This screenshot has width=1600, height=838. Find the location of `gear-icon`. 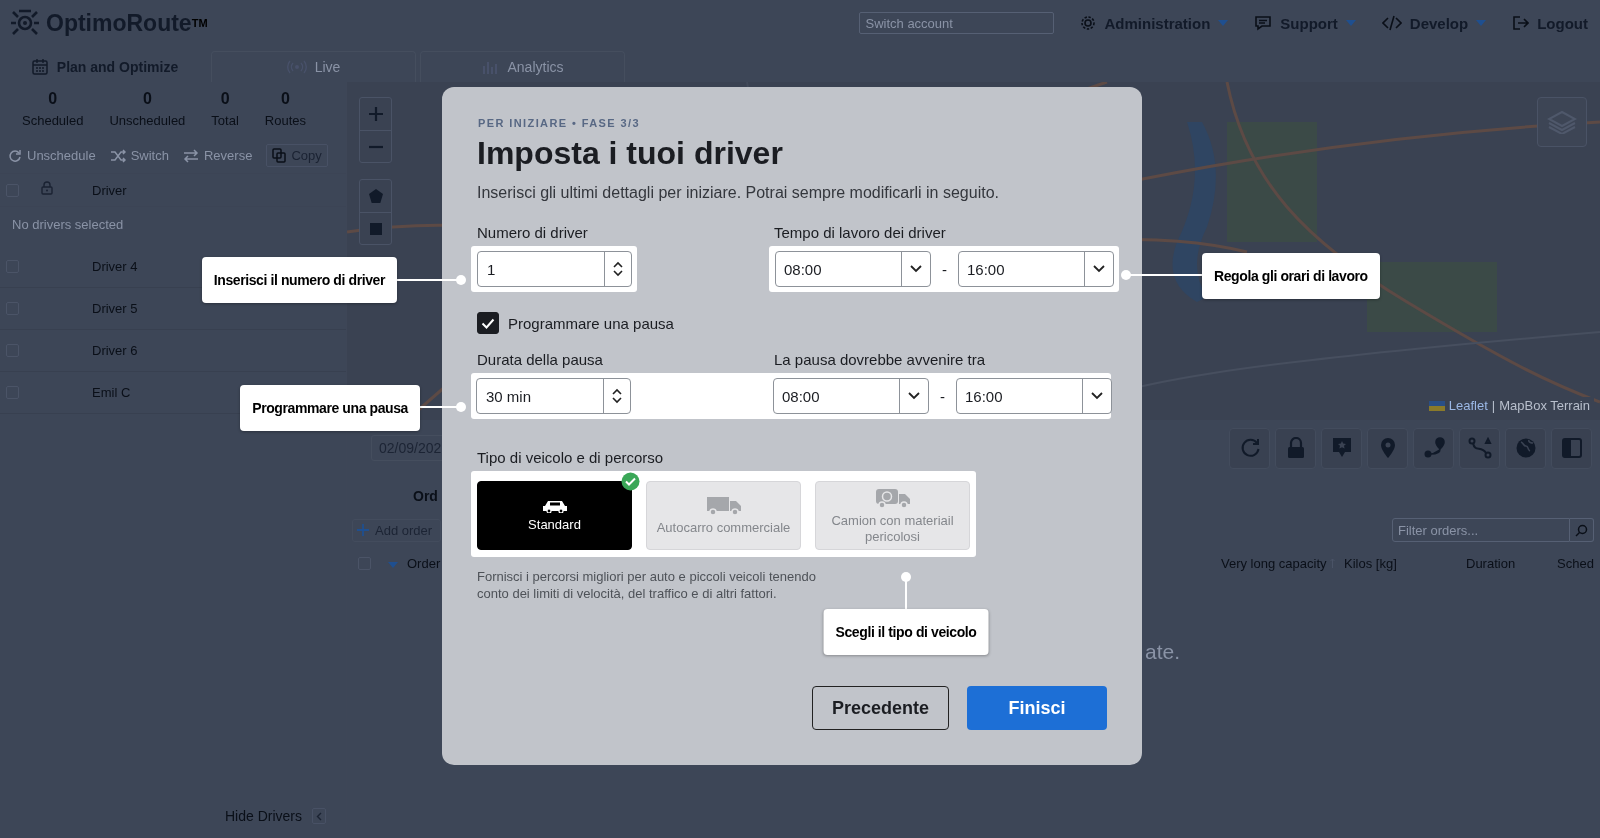

gear-icon is located at coordinates (1088, 23).